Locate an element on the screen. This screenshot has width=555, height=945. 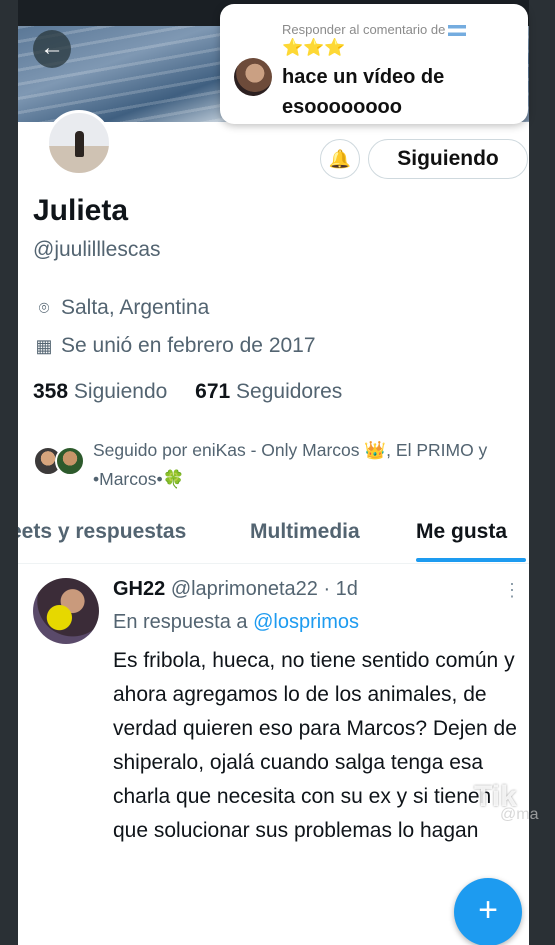
compose-tweet-button: + is located at coordinates (488, 911).